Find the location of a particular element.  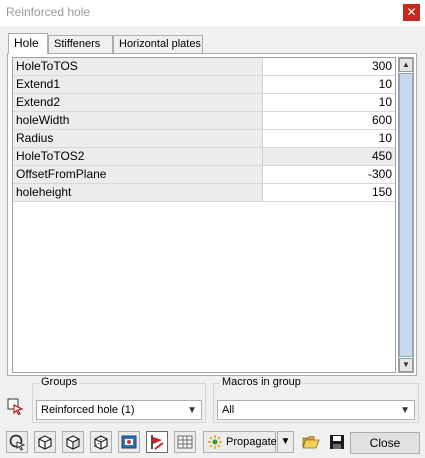

table-row: OffsetFromPlane -300 is located at coordinates (204, 175).